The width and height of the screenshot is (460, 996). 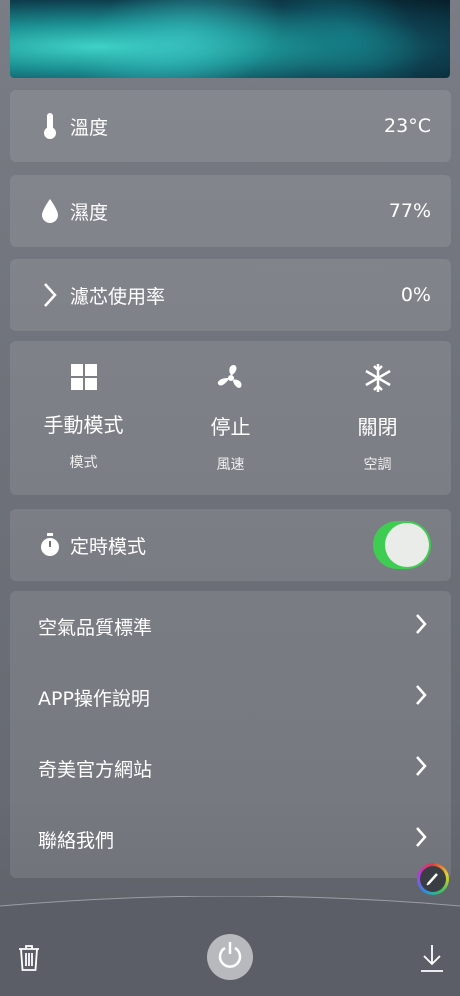 I want to click on mode-subtitle: 空調, so click(x=377, y=465).